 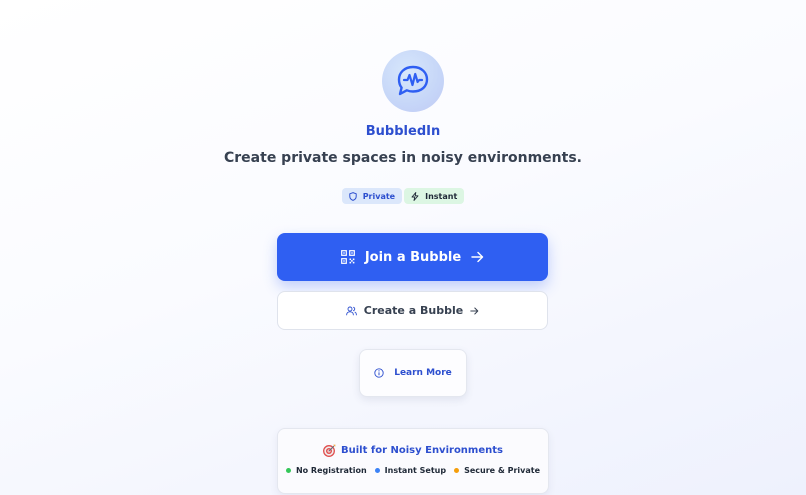 I want to click on feature-badges: Private Instant, so click(x=403, y=196).